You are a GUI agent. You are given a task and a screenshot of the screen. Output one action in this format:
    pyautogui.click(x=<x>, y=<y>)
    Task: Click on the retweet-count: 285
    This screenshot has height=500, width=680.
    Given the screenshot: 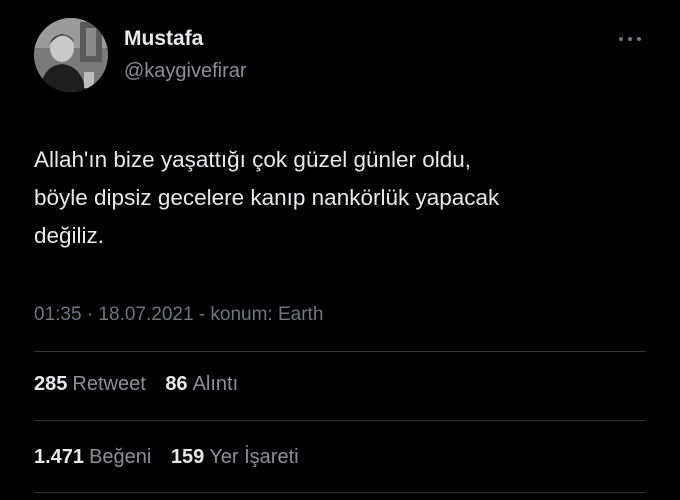 What is the action you would take?
    pyautogui.click(x=51, y=384)
    